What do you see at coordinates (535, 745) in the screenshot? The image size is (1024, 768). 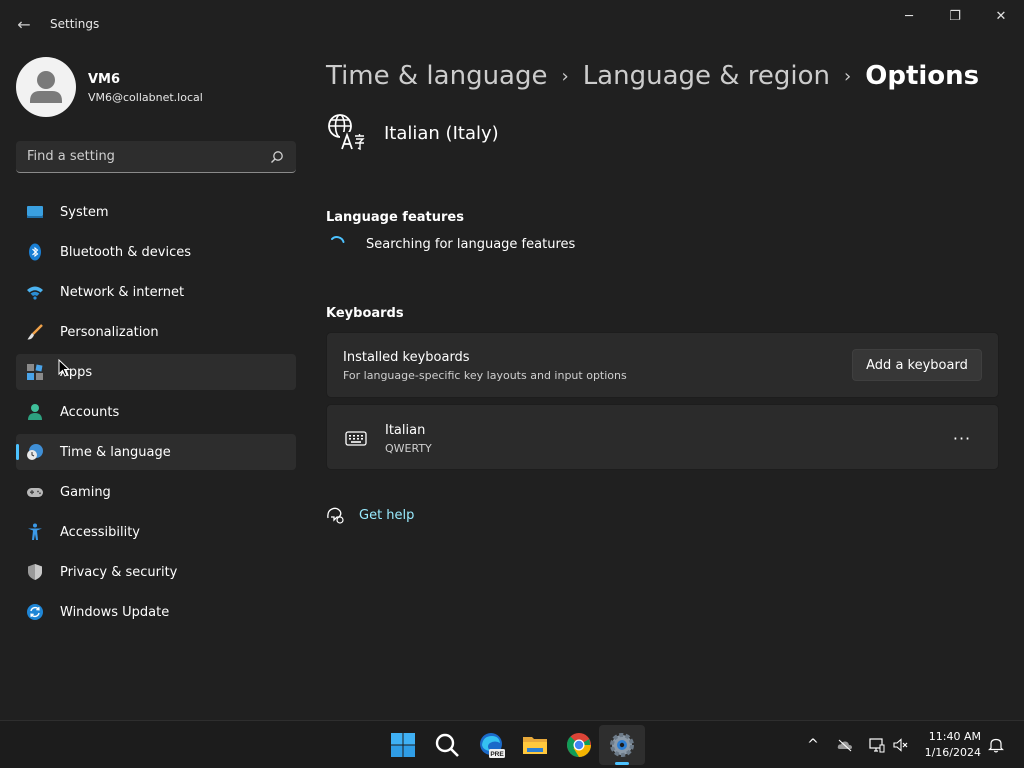 I see `file-explorer-icon` at bounding box center [535, 745].